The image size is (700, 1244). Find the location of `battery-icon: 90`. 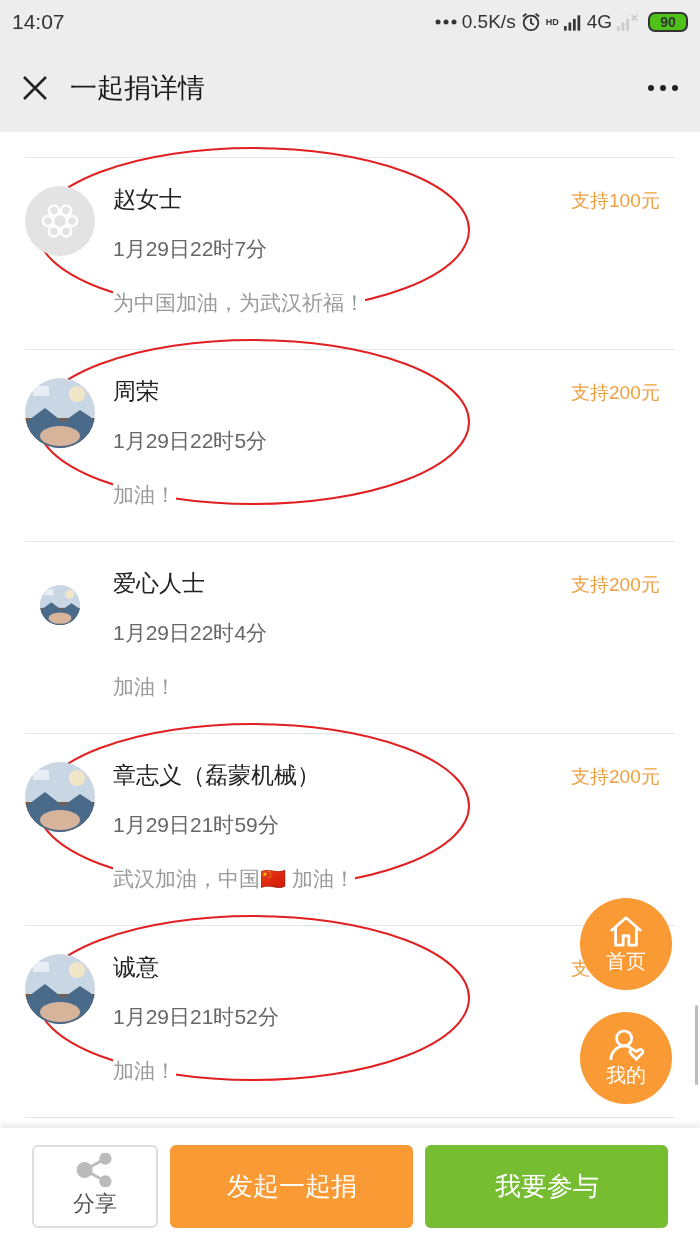

battery-icon: 90 is located at coordinates (668, 22).